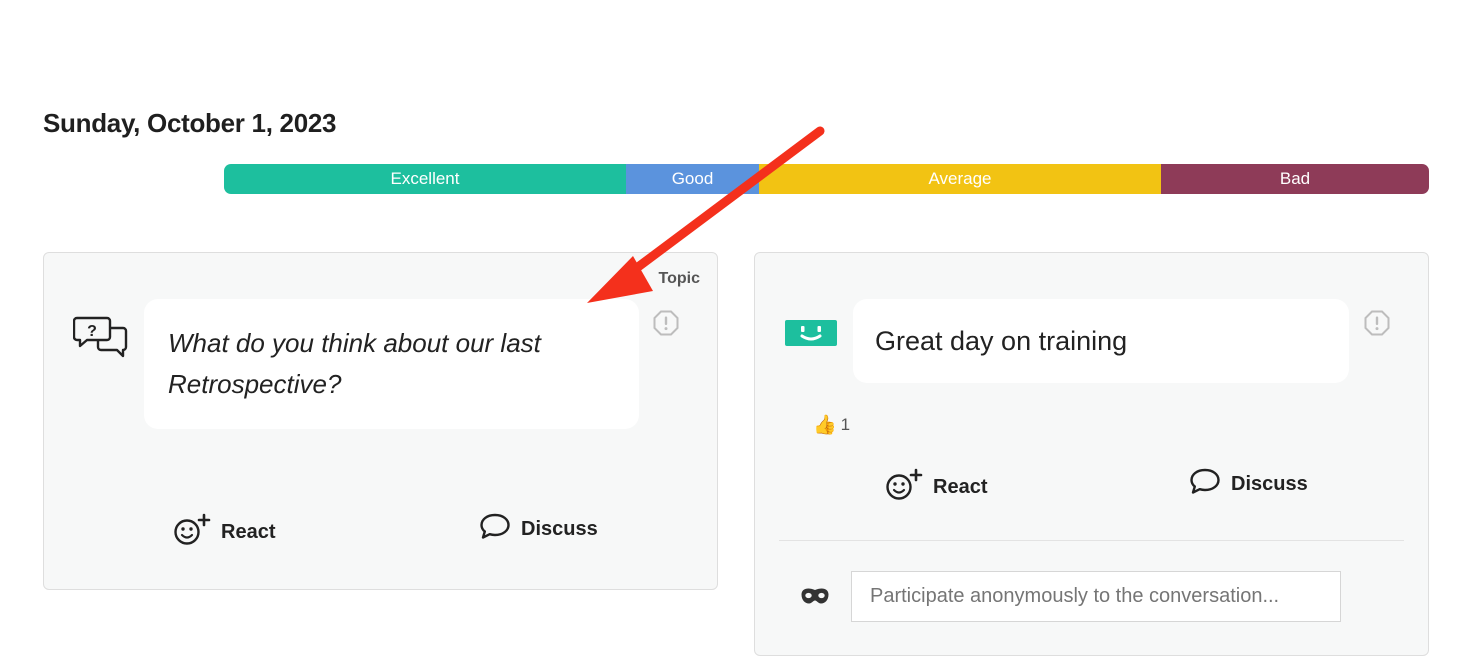 The image size is (1476, 672). Describe the element at coordinates (100, 339) in the screenshot. I see `question-chat-icon: ?` at that location.